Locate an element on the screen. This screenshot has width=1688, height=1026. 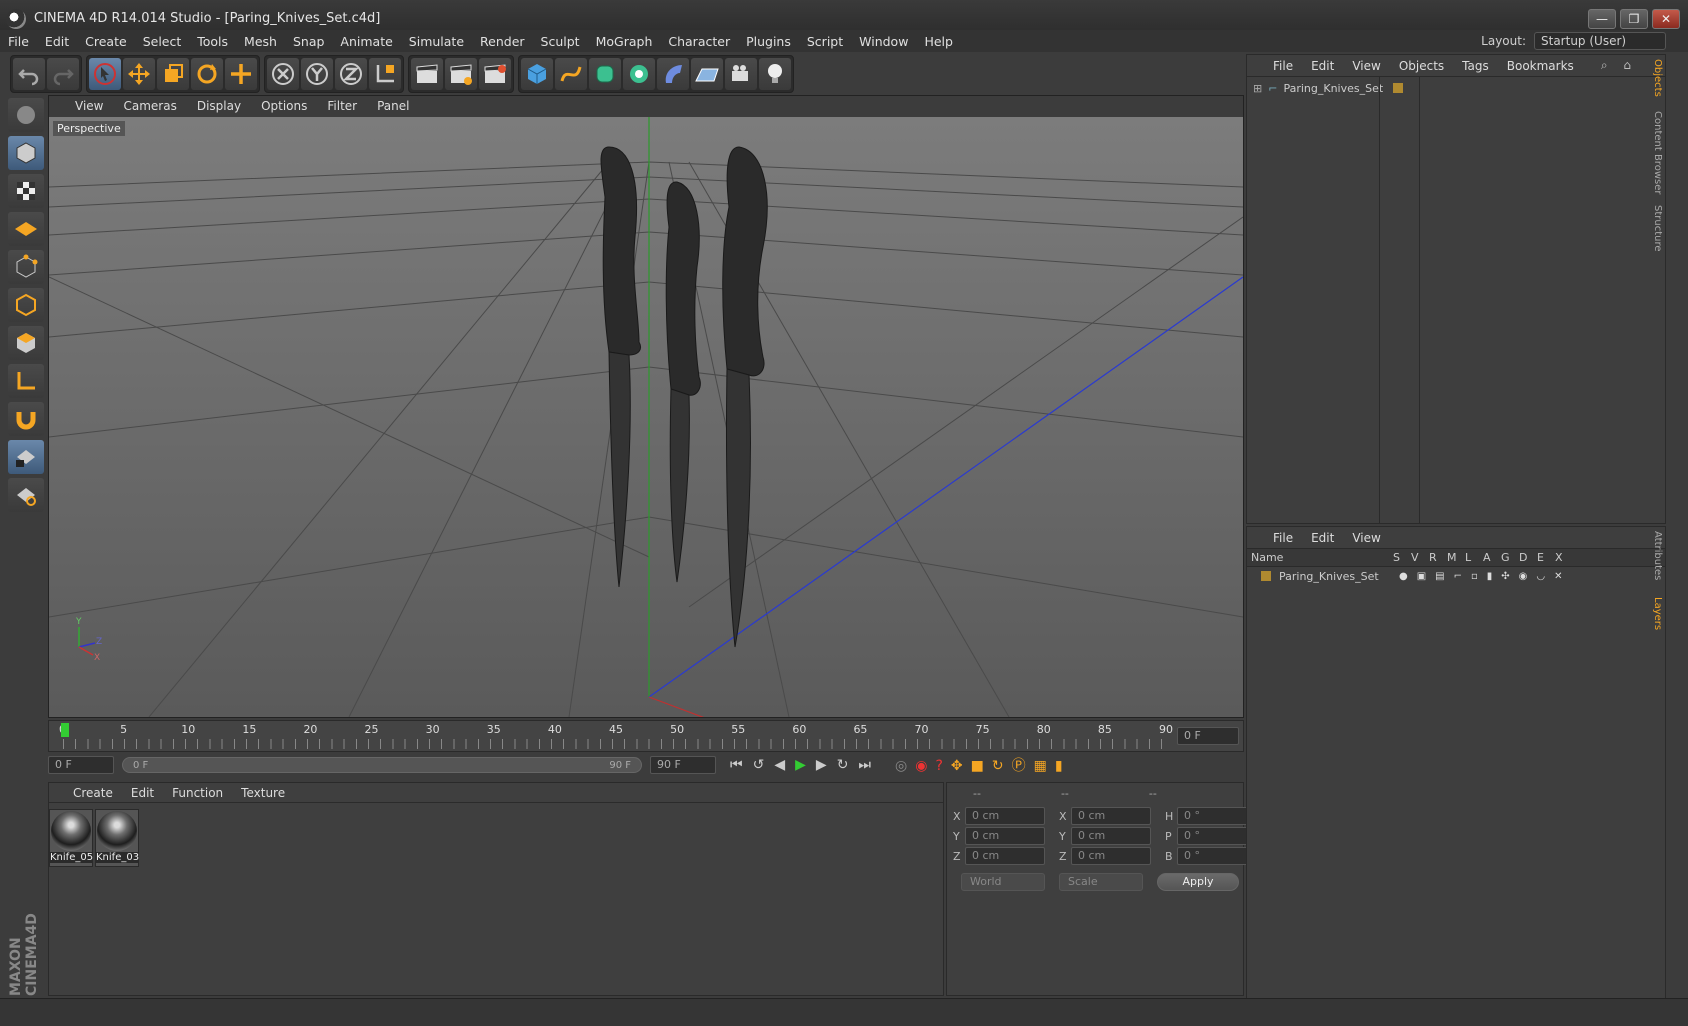
next-key-icon: ↻ is located at coordinates (848, 765).